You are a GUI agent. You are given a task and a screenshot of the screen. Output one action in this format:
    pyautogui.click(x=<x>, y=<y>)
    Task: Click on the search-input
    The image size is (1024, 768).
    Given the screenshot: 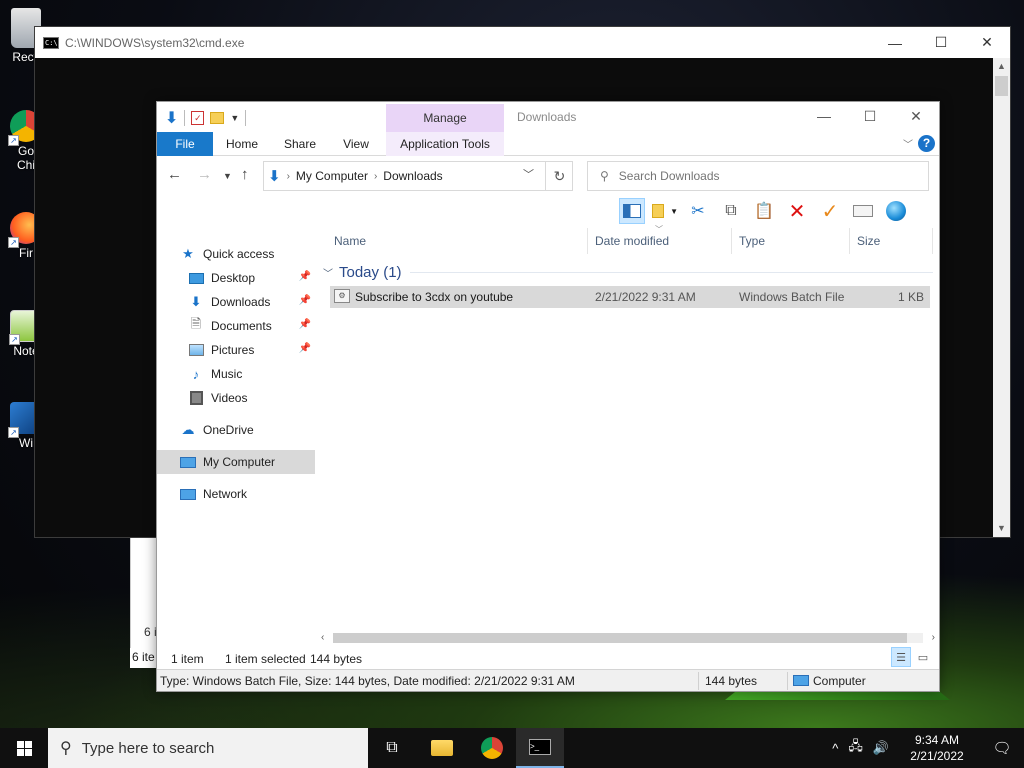 What is the action you would take?
    pyautogui.click(x=758, y=176)
    